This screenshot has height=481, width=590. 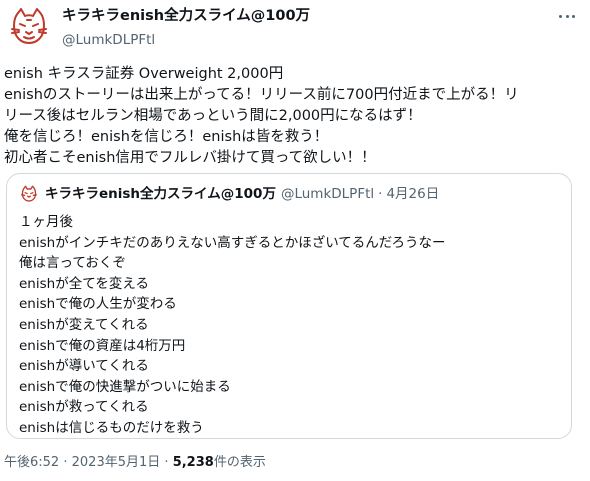 I want to click on quoted-text-line: enishがインチキだのありえない高すぎるとかほざいてるんだろうなー, so click(x=232, y=242).